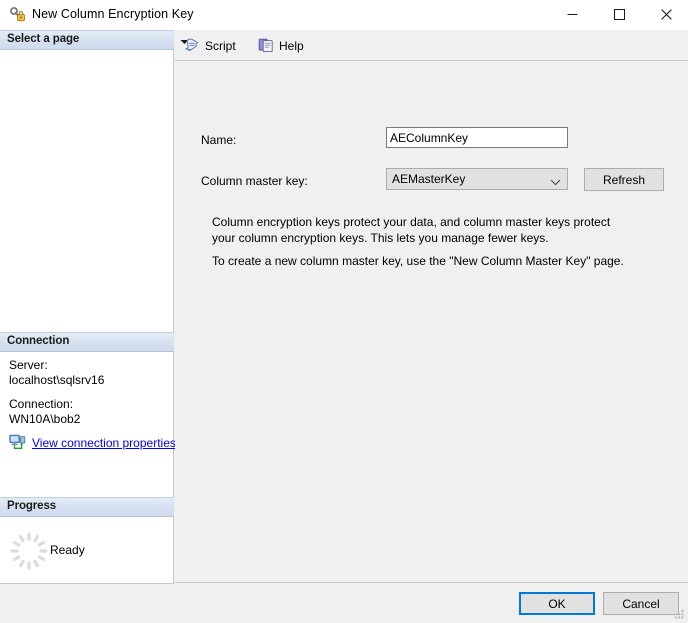 The height and width of the screenshot is (623, 688). What do you see at coordinates (28, 365) in the screenshot?
I see `server-label: Server:` at bounding box center [28, 365].